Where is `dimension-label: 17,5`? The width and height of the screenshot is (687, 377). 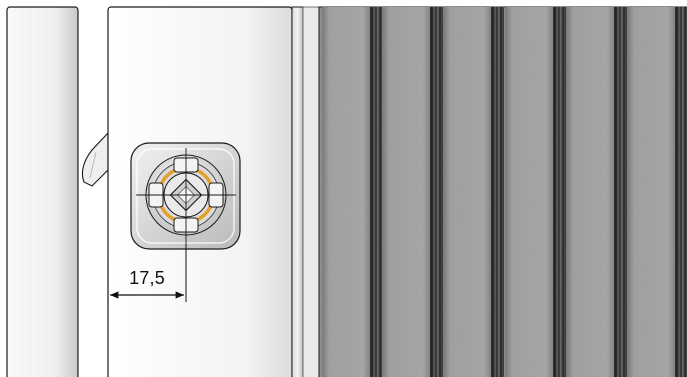
dimension-label: 17,5 is located at coordinates (147, 278).